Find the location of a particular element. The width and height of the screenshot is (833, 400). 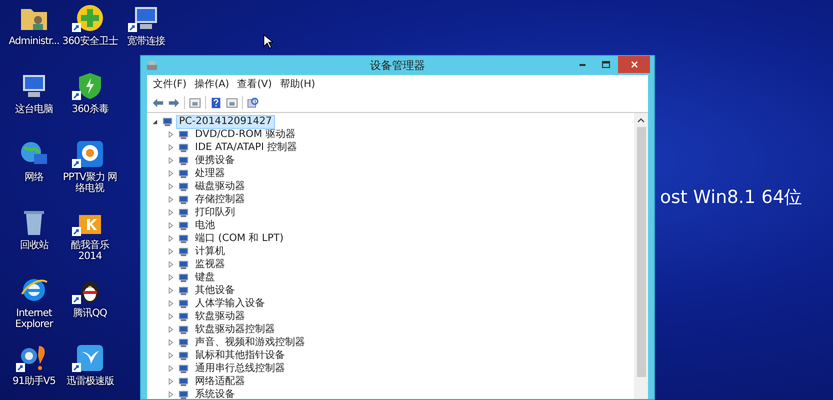

menu-item: 查看(V) is located at coordinates (254, 84).